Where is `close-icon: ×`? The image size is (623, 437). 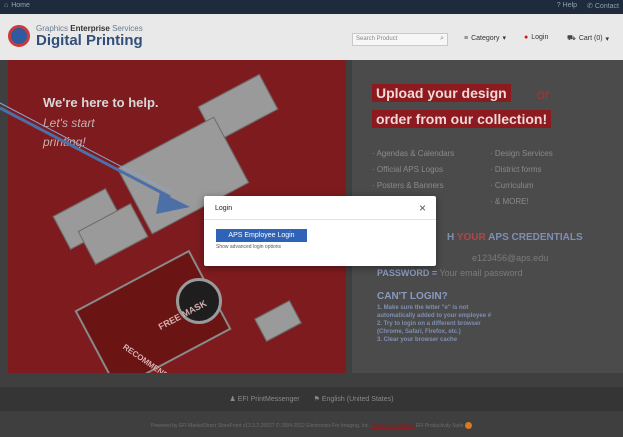 close-icon: × is located at coordinates (422, 208).